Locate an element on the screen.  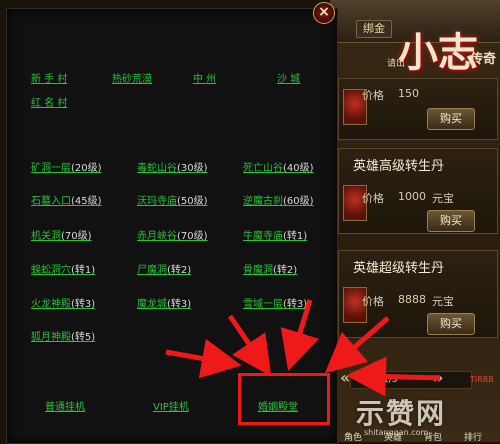
tab-character: 角色 is located at coordinates (353, 436).